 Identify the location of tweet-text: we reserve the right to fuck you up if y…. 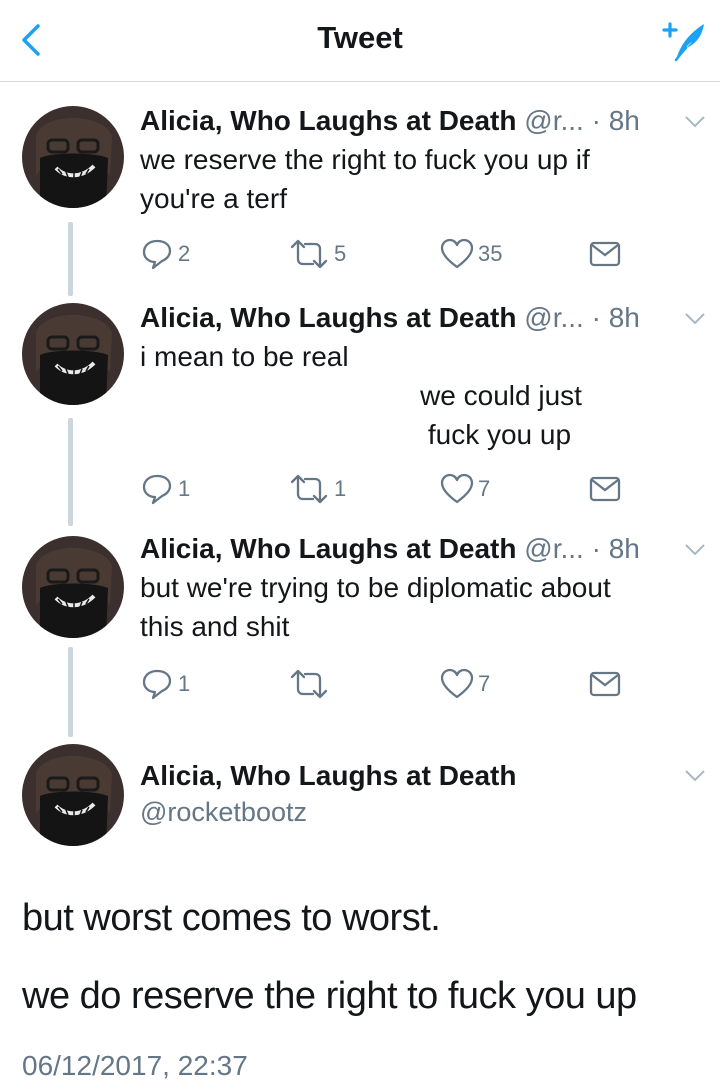
(365, 179).